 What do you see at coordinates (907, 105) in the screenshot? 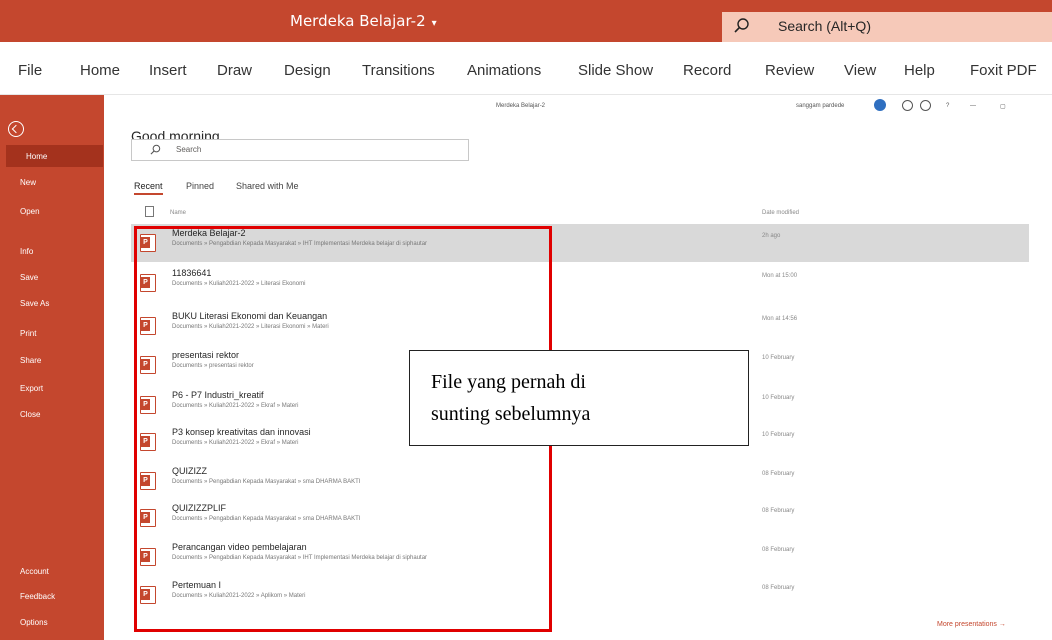
I see `smile-icon` at bounding box center [907, 105].